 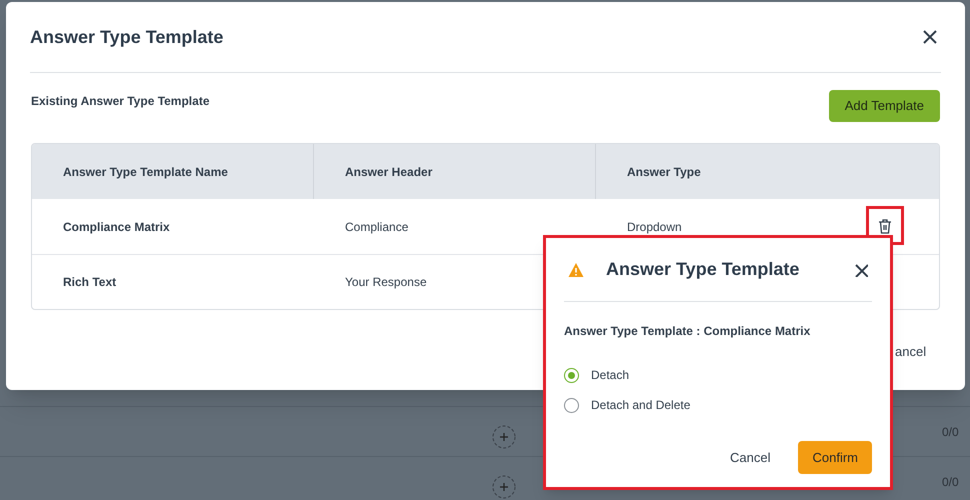 What do you see at coordinates (885, 226) in the screenshot?
I see `trash-icon` at bounding box center [885, 226].